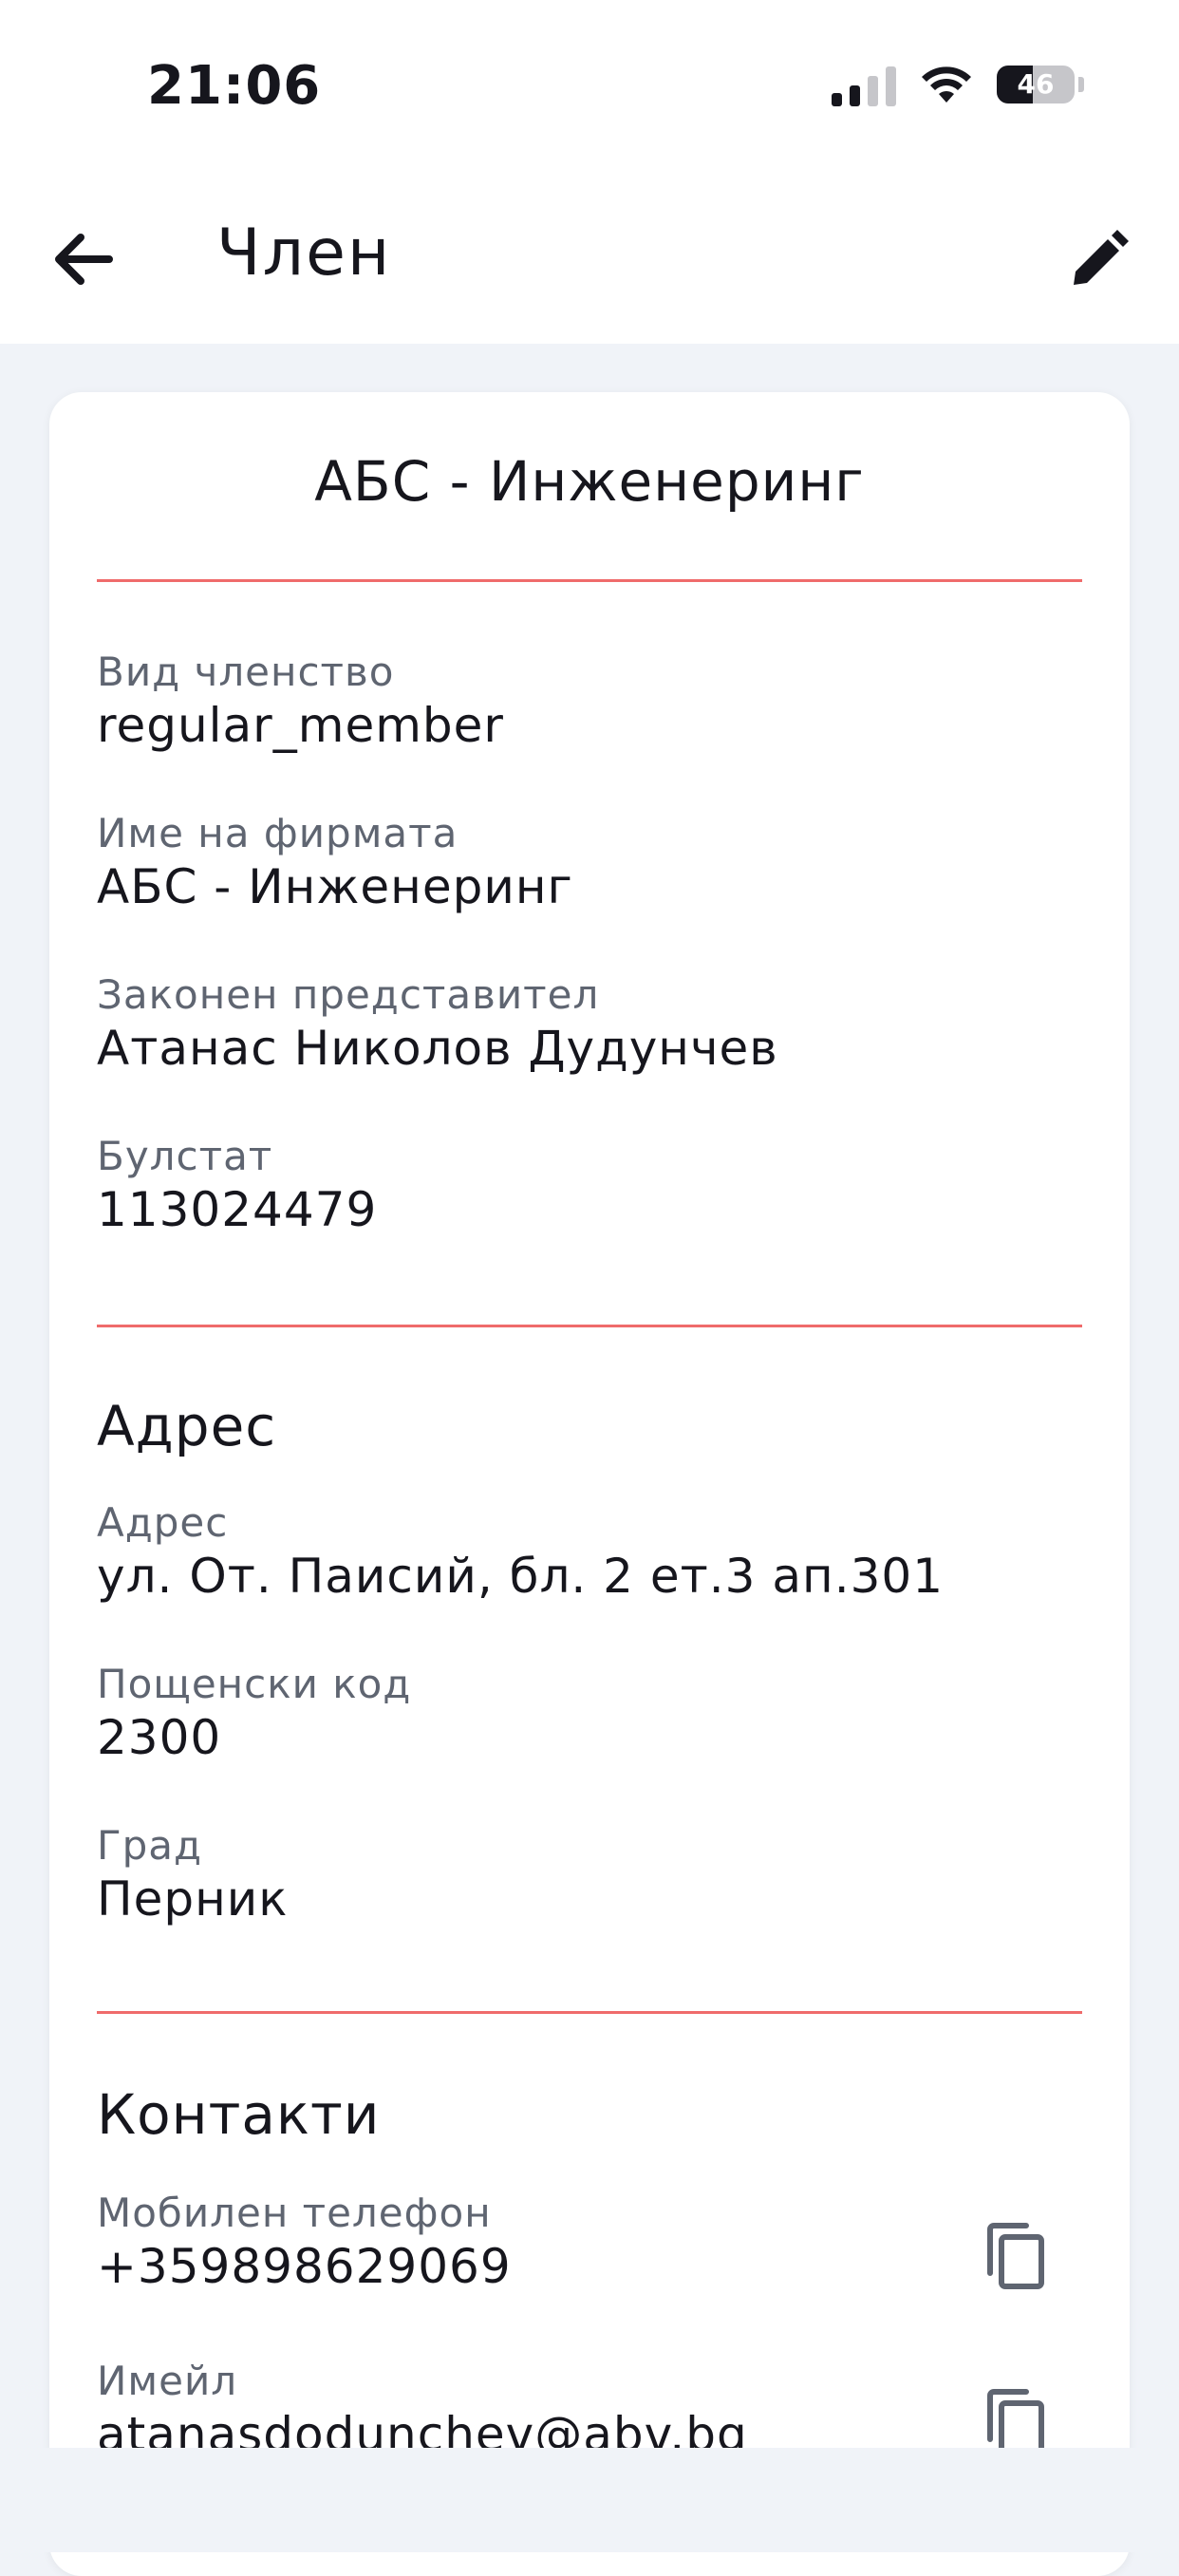  I want to click on representative-label: Законен представител, so click(348, 994).